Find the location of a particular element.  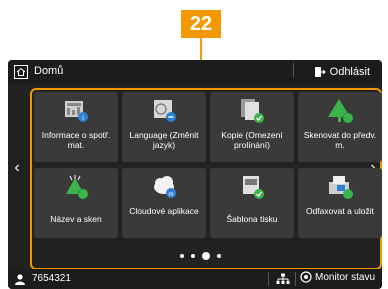

home-icon is located at coordinates (21, 72).